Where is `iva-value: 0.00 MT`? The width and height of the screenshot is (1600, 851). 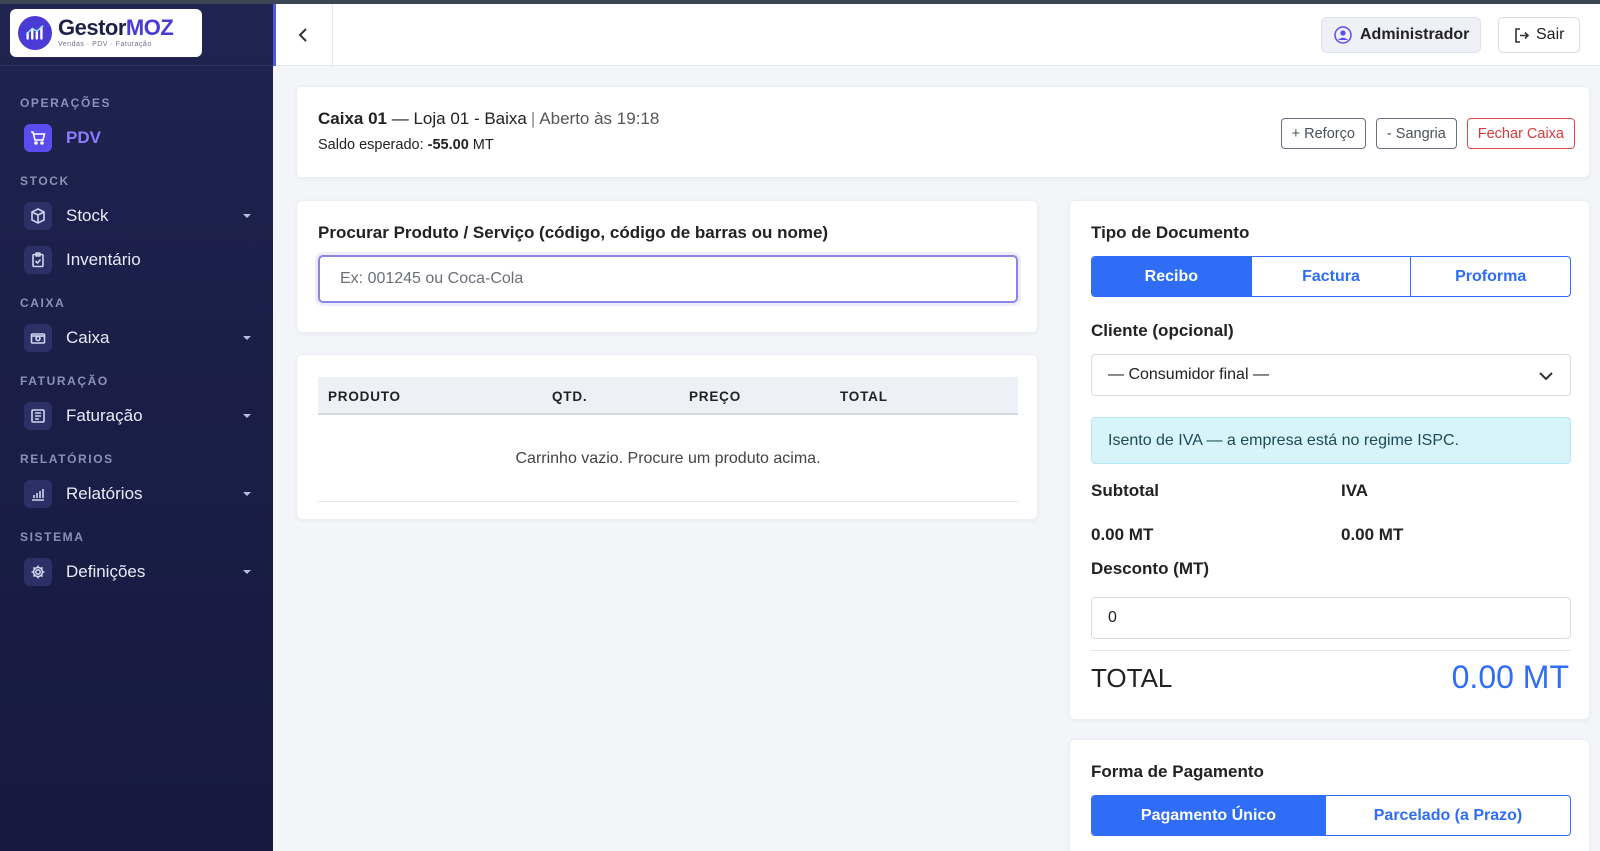
iva-value: 0.00 MT is located at coordinates (1372, 534).